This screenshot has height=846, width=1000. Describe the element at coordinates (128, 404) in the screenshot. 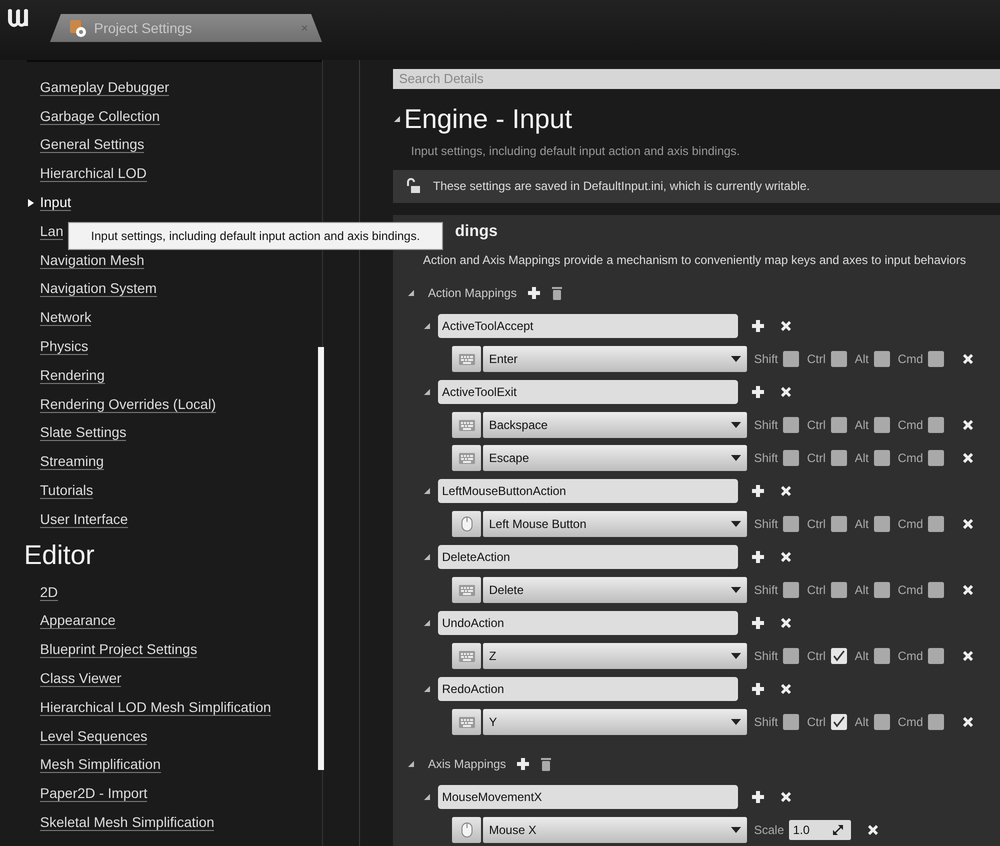

I see `sidebar-item: Rendering Overrides (Local)` at that location.